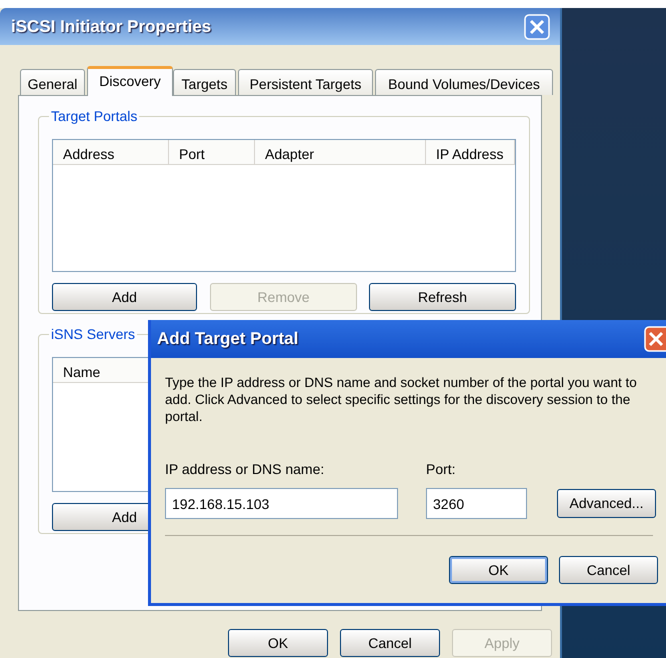 The width and height of the screenshot is (666, 658). Describe the element at coordinates (130, 81) in the screenshot. I see `tab: Discovery` at that location.